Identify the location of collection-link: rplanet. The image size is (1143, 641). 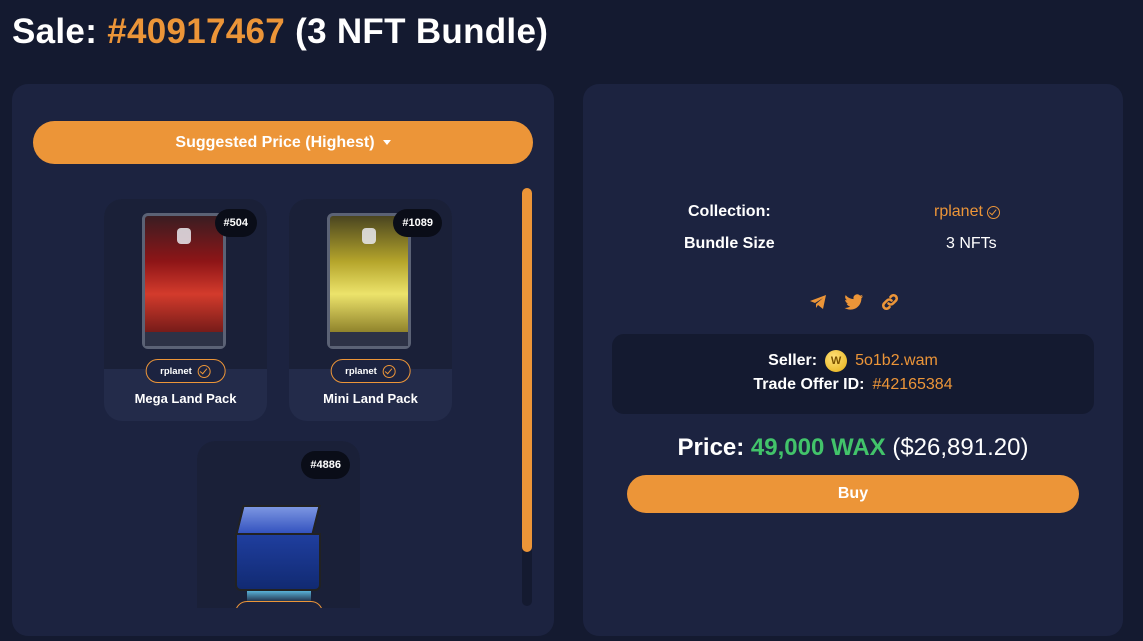
(967, 212).